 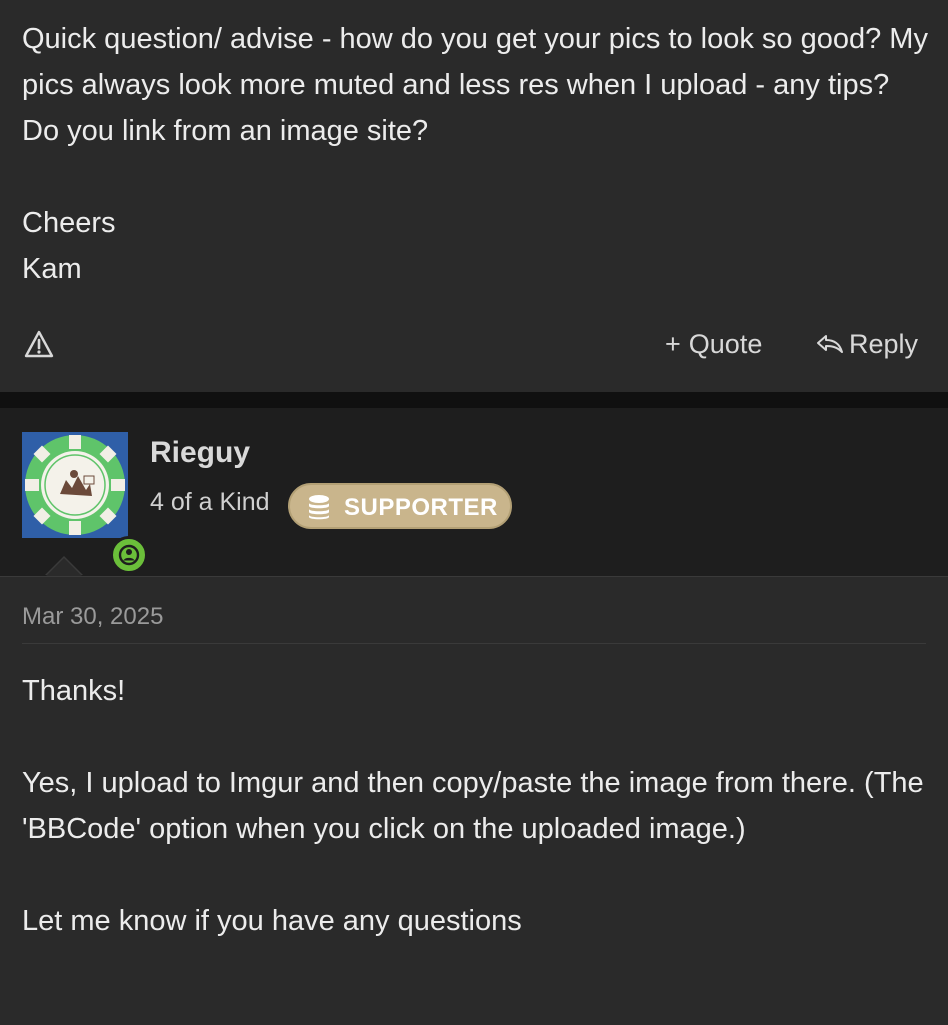 What do you see at coordinates (210, 502) in the screenshot?
I see `user-title: 4 of a Kind` at bounding box center [210, 502].